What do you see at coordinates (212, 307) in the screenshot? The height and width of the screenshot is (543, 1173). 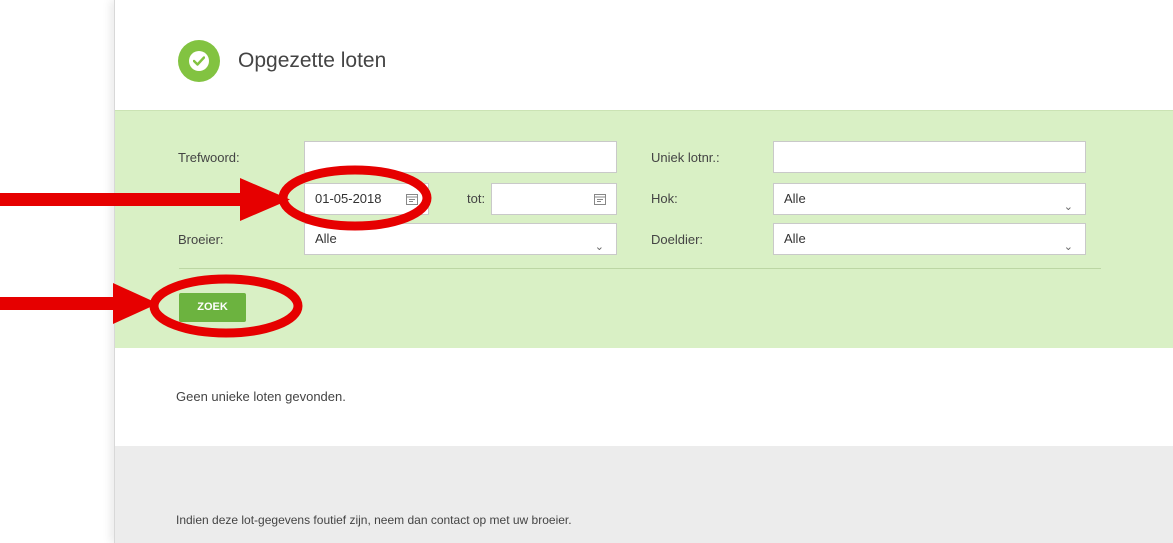 I see `zoek-button: ZOEK` at bounding box center [212, 307].